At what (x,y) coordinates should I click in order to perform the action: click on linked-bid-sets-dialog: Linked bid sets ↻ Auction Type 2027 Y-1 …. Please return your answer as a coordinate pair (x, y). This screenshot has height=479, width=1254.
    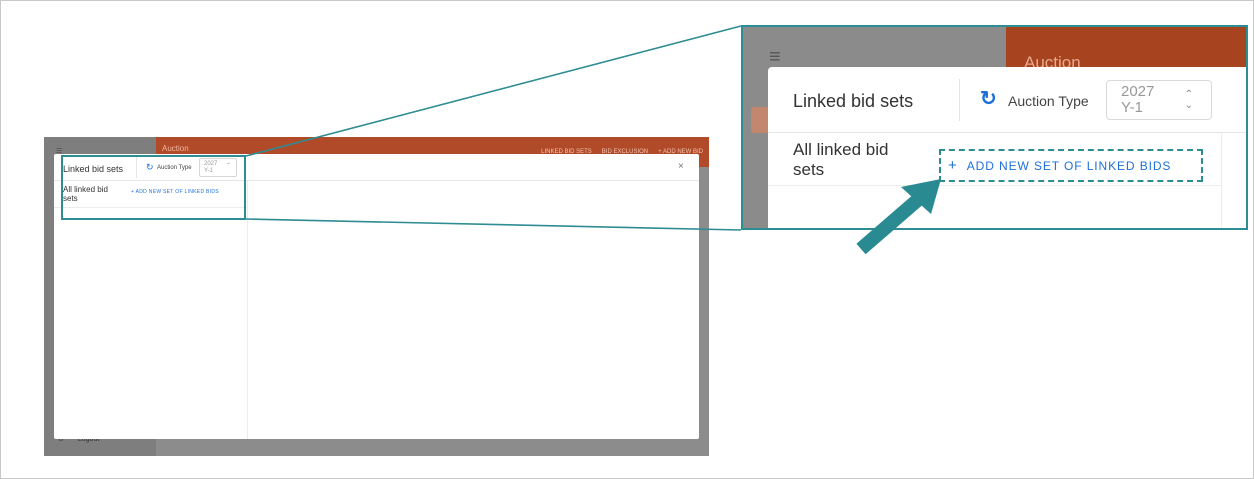
    Looking at the image, I should click on (1007, 147).